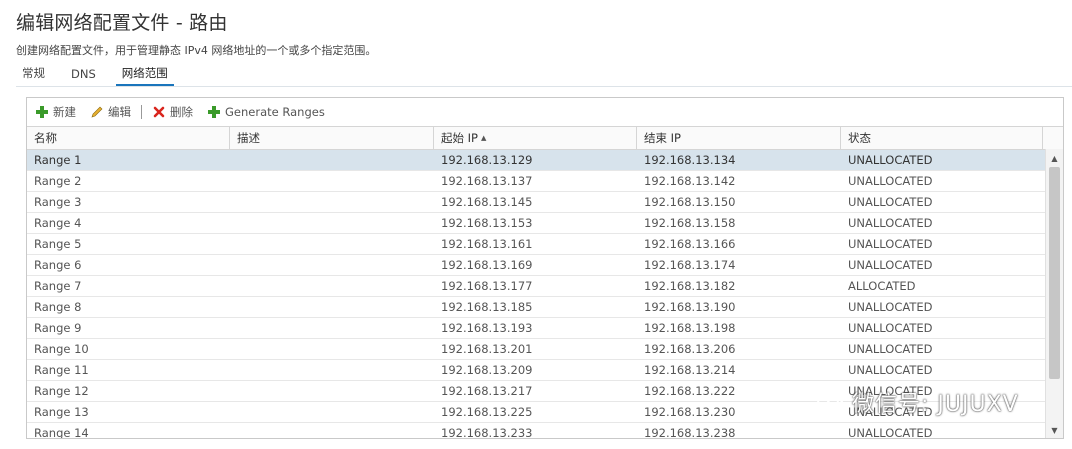  I want to click on cell-end-ip: 192.168.13.174, so click(690, 265).